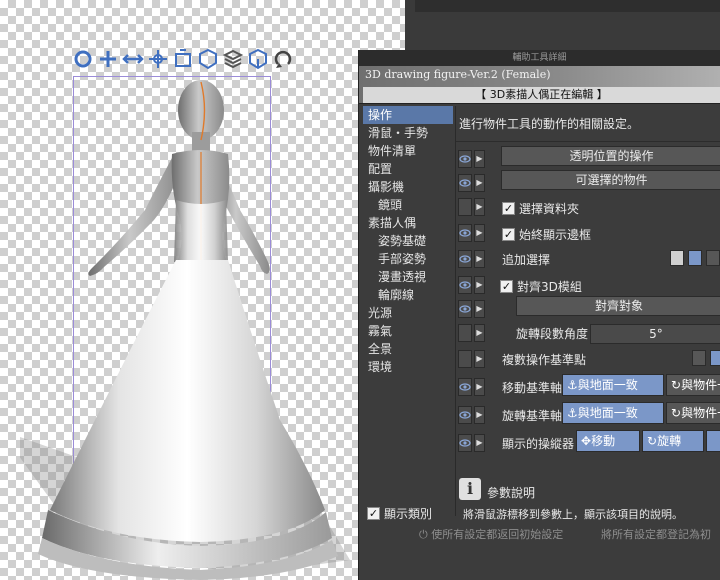 The width and height of the screenshot is (720, 580). Describe the element at coordinates (540, 208) in the screenshot. I see `select-folder-option: ✓ 選擇資料夾` at that location.